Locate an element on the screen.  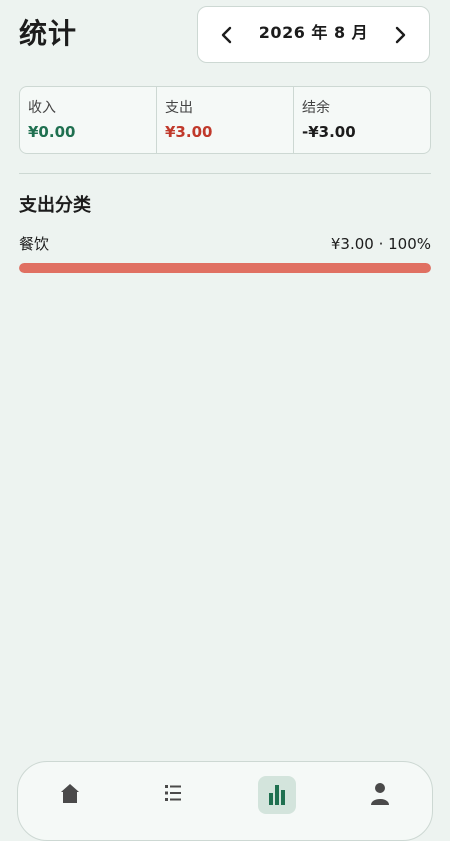
nav-profile-icon-wrap is located at coordinates (380, 795).